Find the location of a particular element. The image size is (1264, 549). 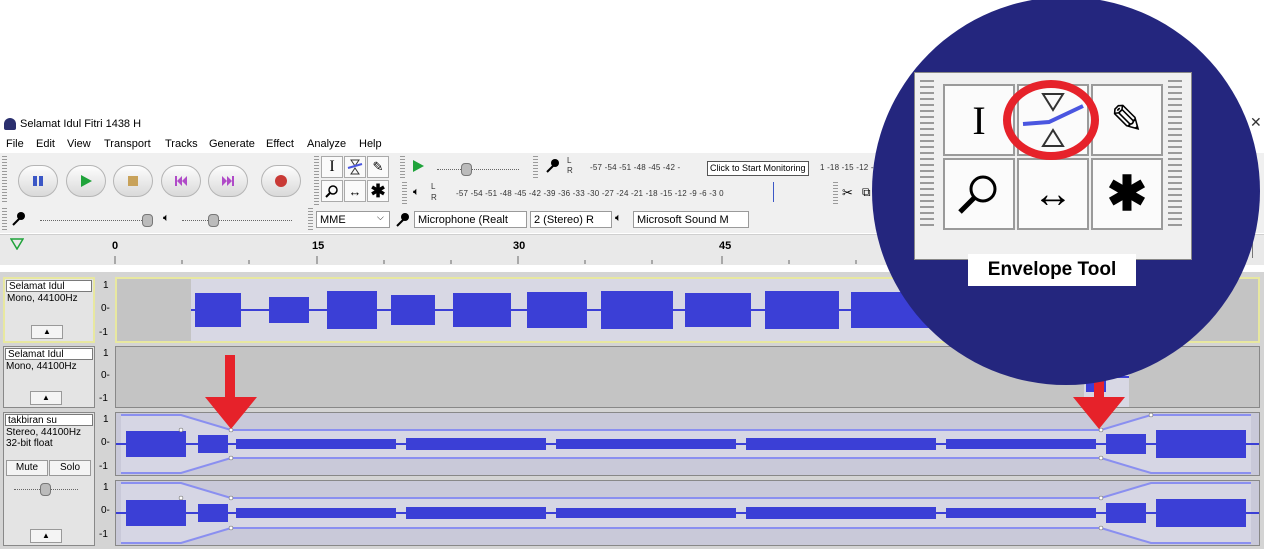

draw-tool-icon: ✎ is located at coordinates (378, 166).